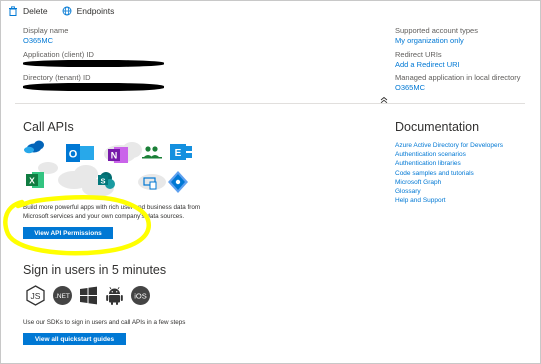 This screenshot has height=364, width=541. Describe the element at coordinates (436, 30) in the screenshot. I see `account-types-label: Supported account types` at that location.